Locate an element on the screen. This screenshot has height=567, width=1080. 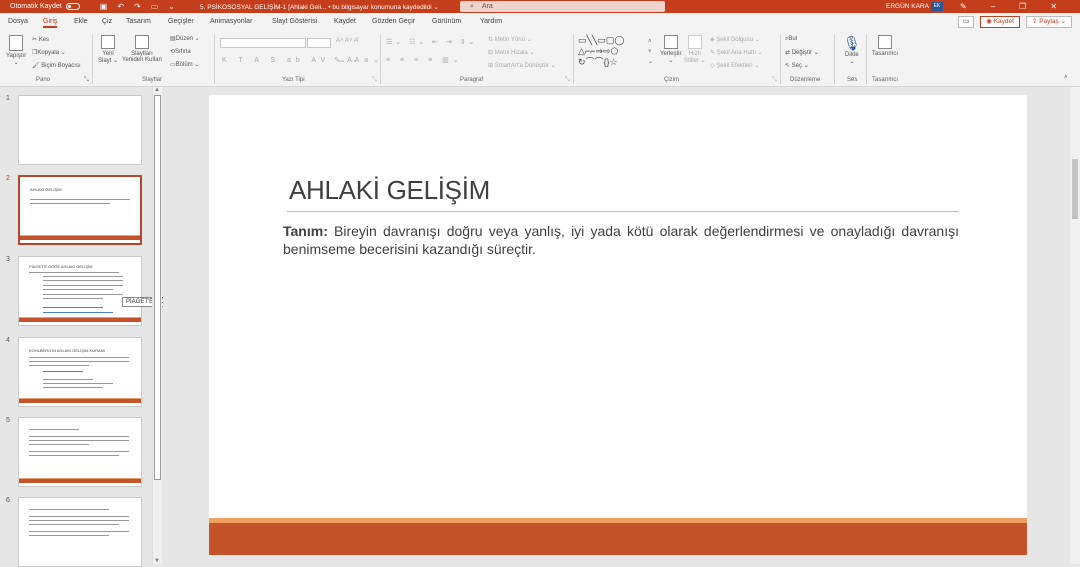
font-dialog-launcher-icon: ⤡ is located at coordinates (374, 80).